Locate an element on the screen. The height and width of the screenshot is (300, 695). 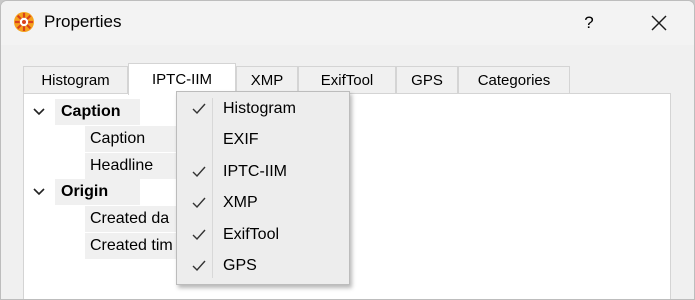
menu-item-label: IPTC-IIM is located at coordinates (255, 171).